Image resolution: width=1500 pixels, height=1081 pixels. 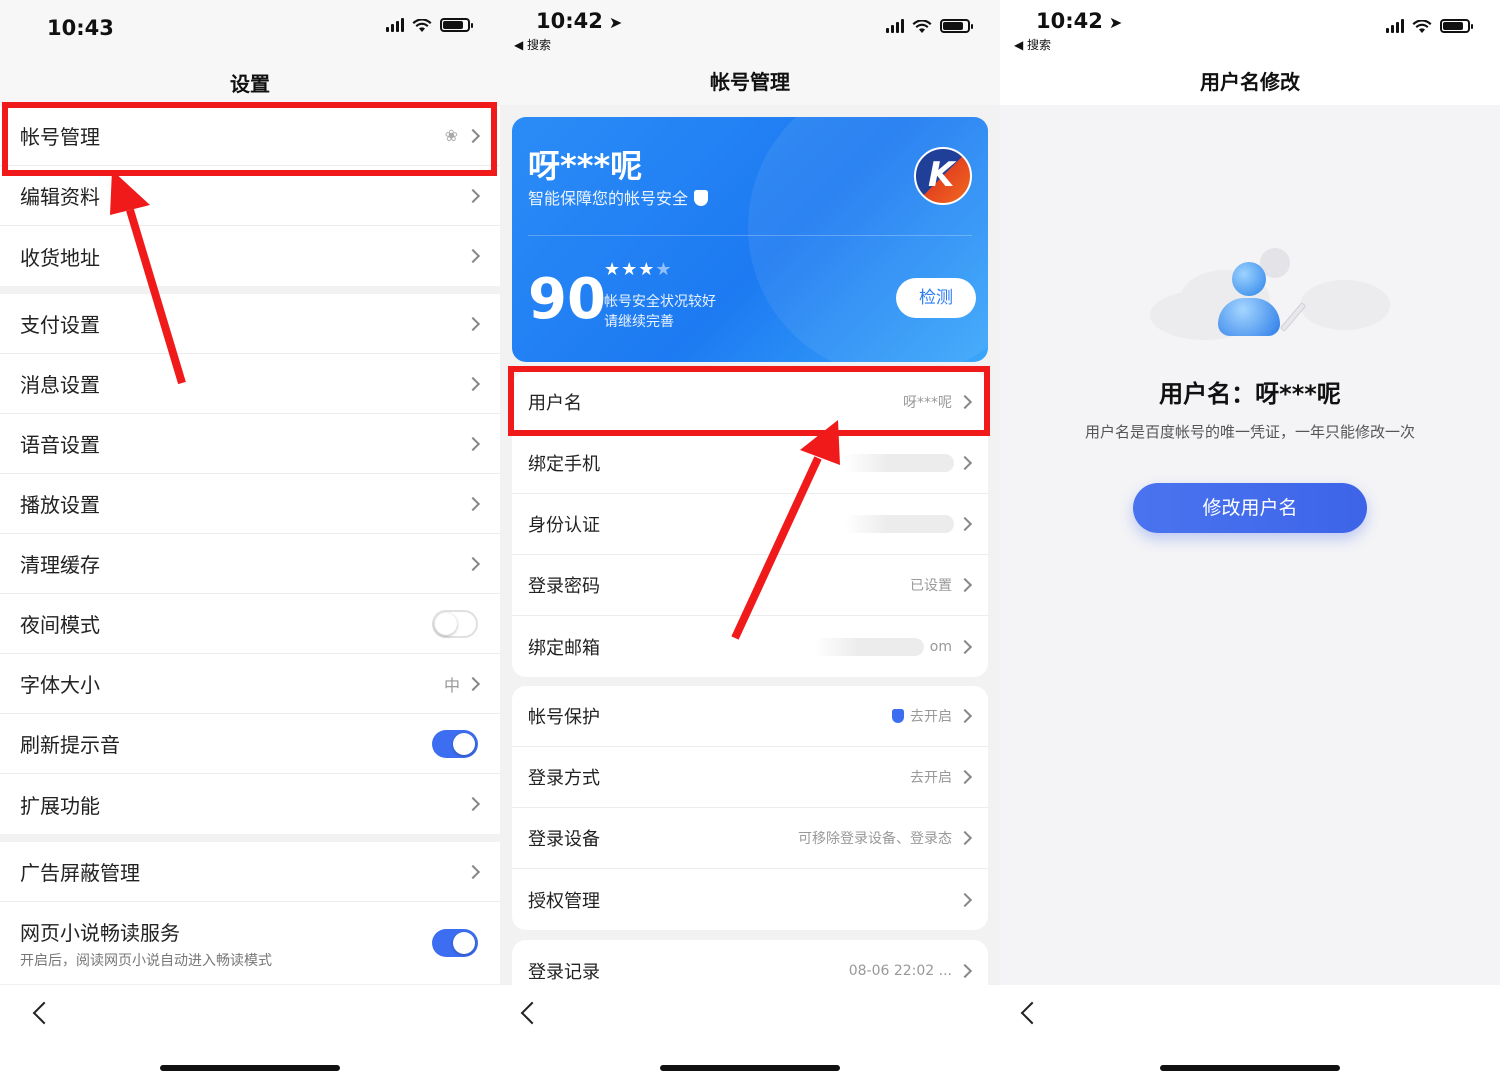 I want to click on account-row-value: 可移除登录设备、登录态, so click(x=875, y=839).